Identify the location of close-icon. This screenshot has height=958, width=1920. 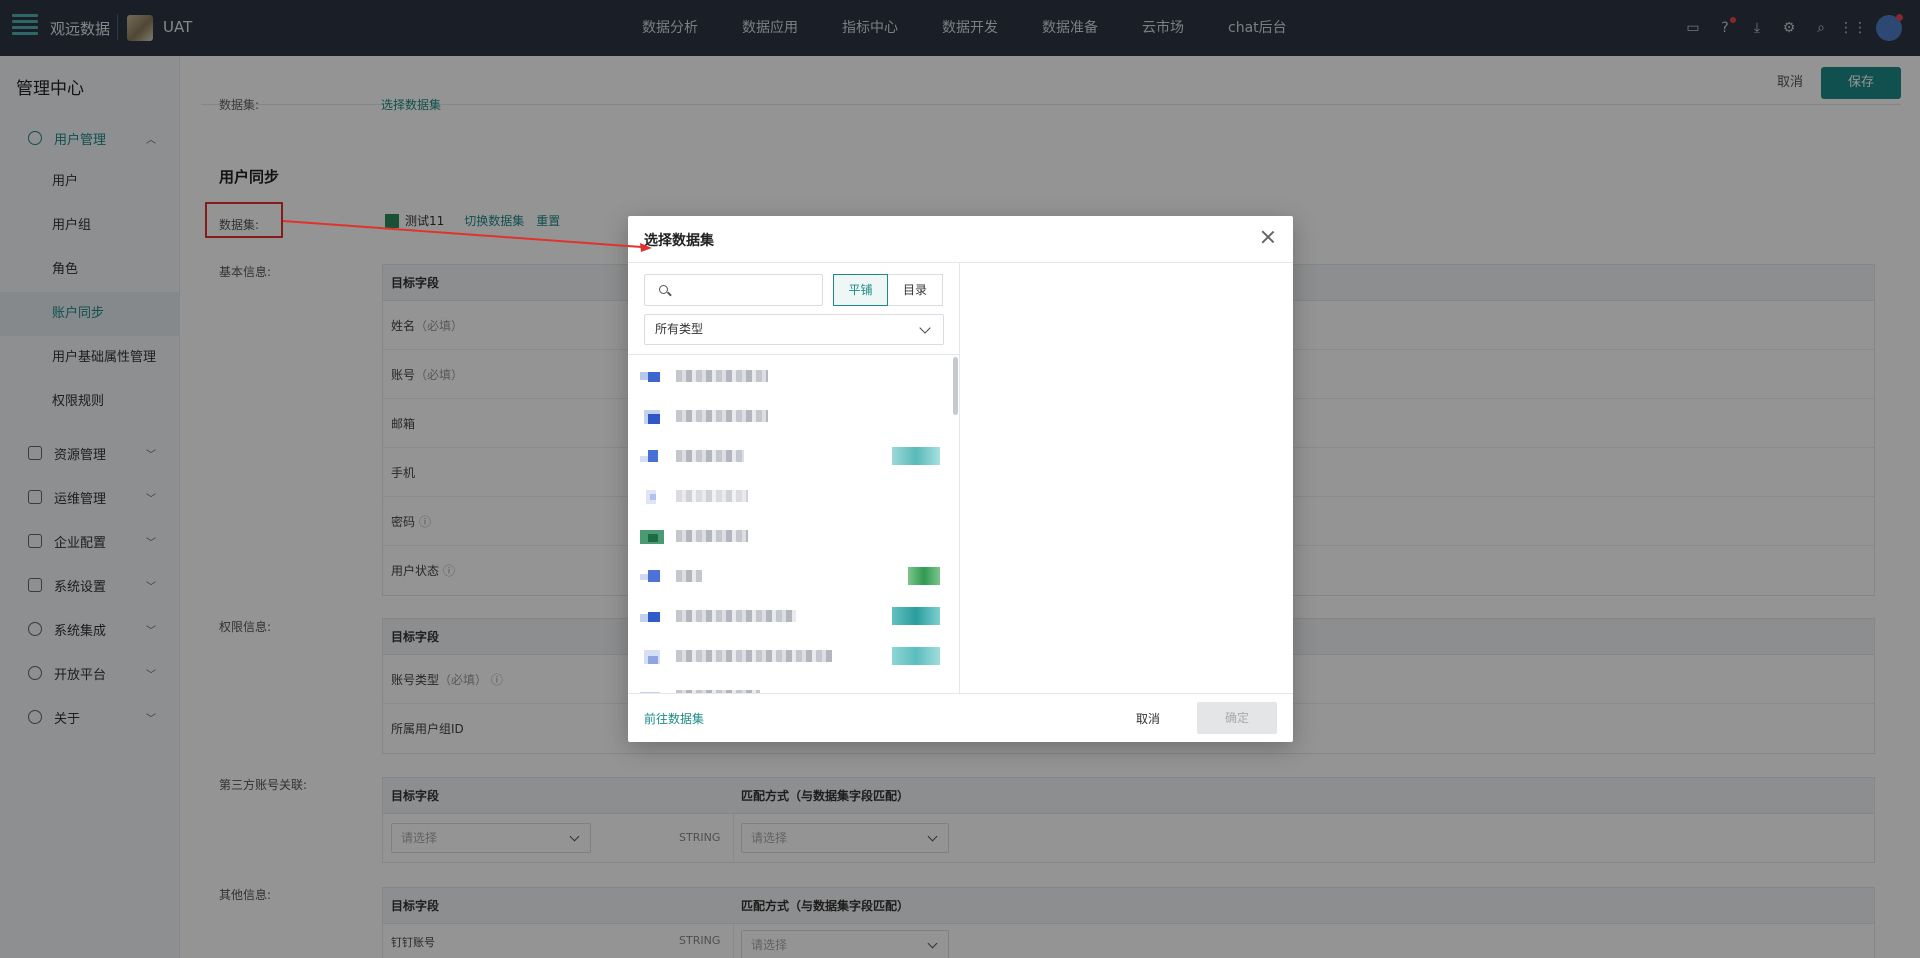
(1268, 237).